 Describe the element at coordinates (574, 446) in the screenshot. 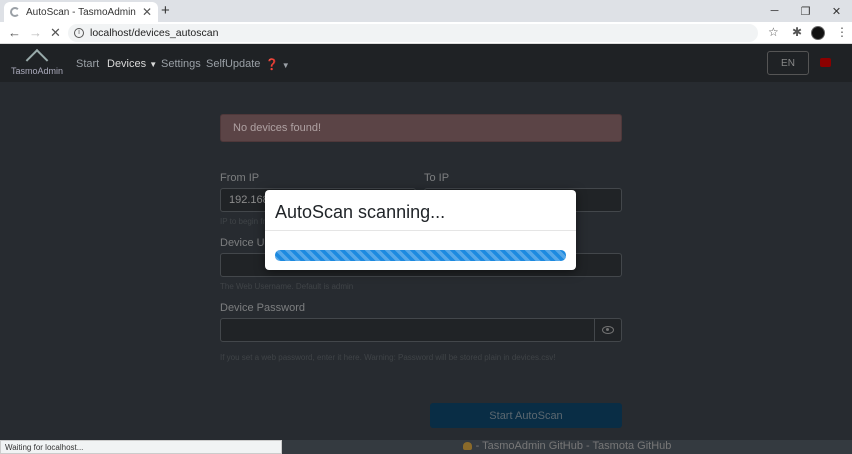

I see `footer-links: - TasmoAdmin GitHub - Tasmota GitHub` at that location.